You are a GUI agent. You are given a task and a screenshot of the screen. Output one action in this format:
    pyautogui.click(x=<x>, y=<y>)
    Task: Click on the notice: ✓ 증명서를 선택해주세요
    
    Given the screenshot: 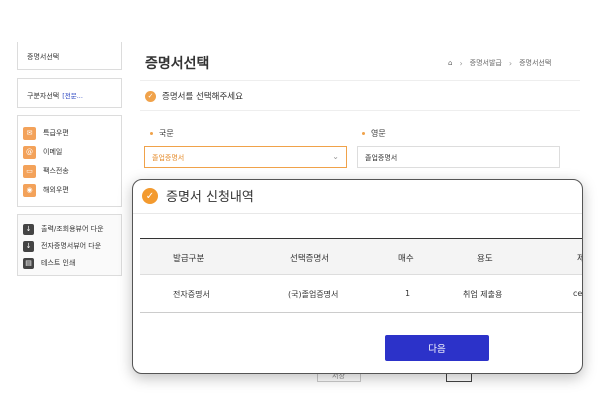 What is the action you would take?
    pyautogui.click(x=194, y=96)
    